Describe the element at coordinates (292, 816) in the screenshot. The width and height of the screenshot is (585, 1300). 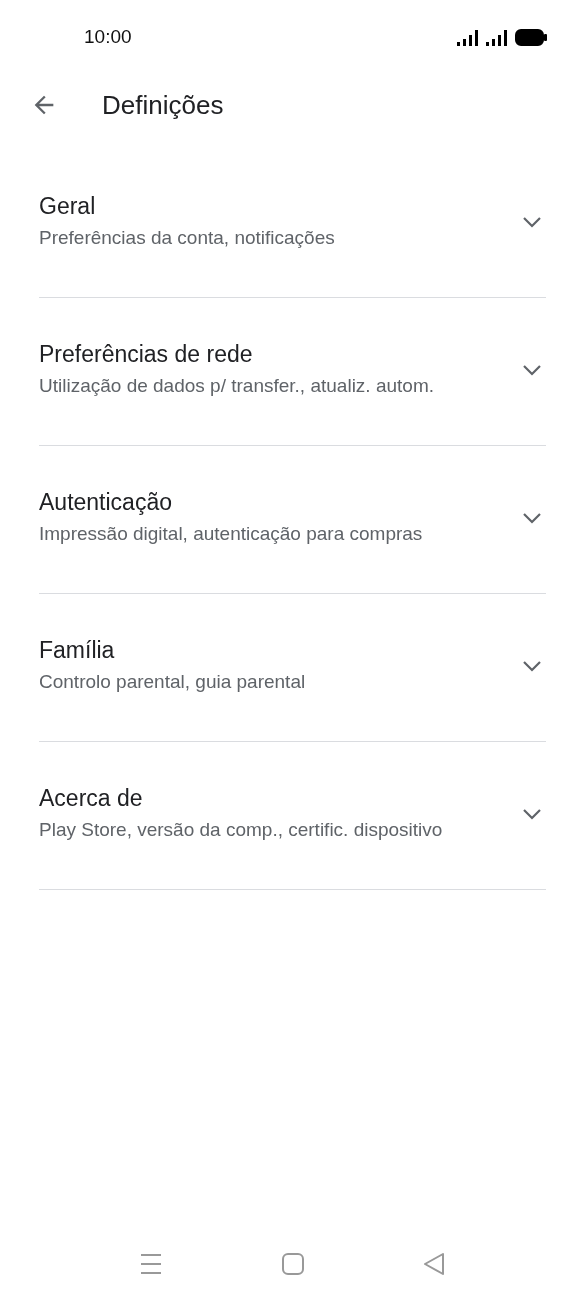
I see `settings-section: Acerca de Play Store, versão da comp., certific. dispositivo` at that location.